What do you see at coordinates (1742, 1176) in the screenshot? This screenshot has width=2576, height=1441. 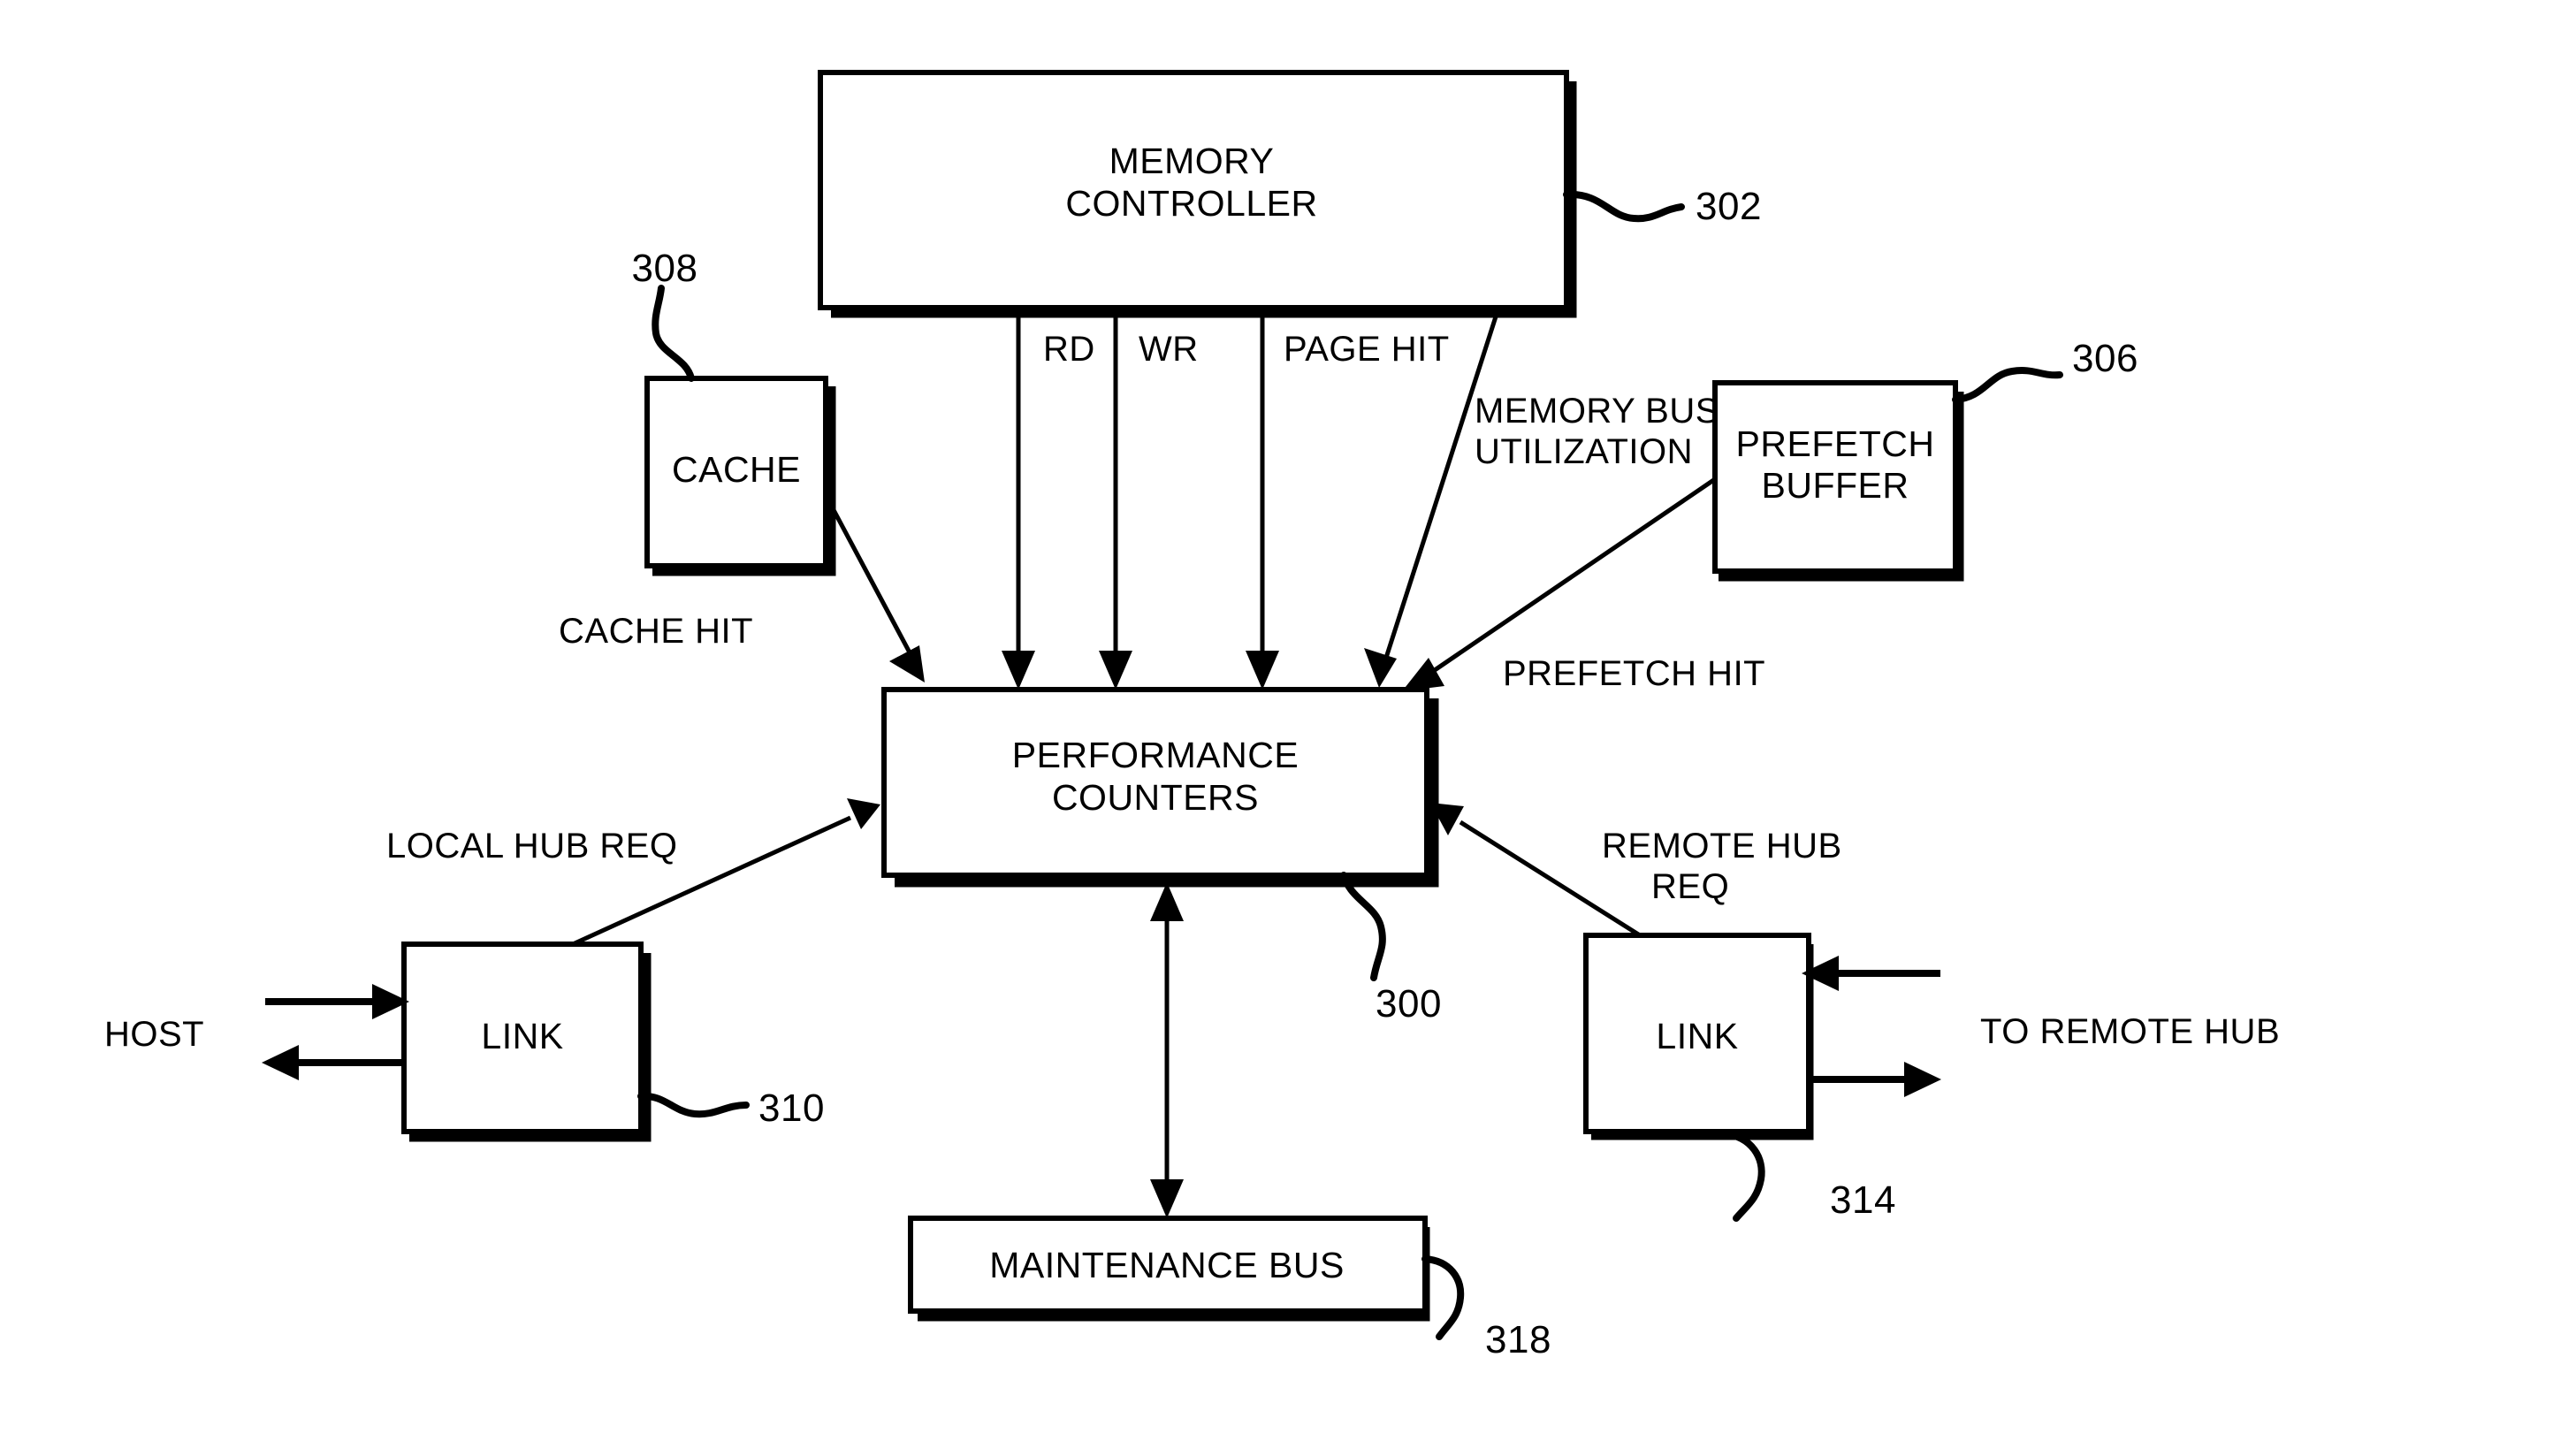 I see `link-right-ref-leader` at bounding box center [1742, 1176].